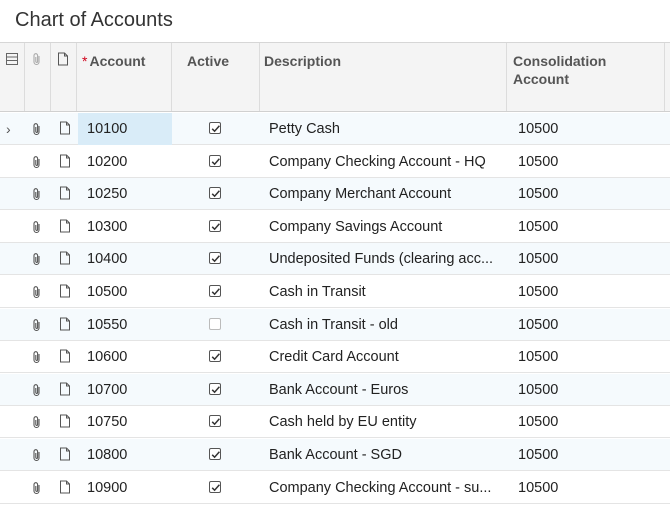 Image resolution: width=670 pixels, height=508 pixels. I want to click on table-row: 10300 Company Savings Account 10500, so click(335, 227).